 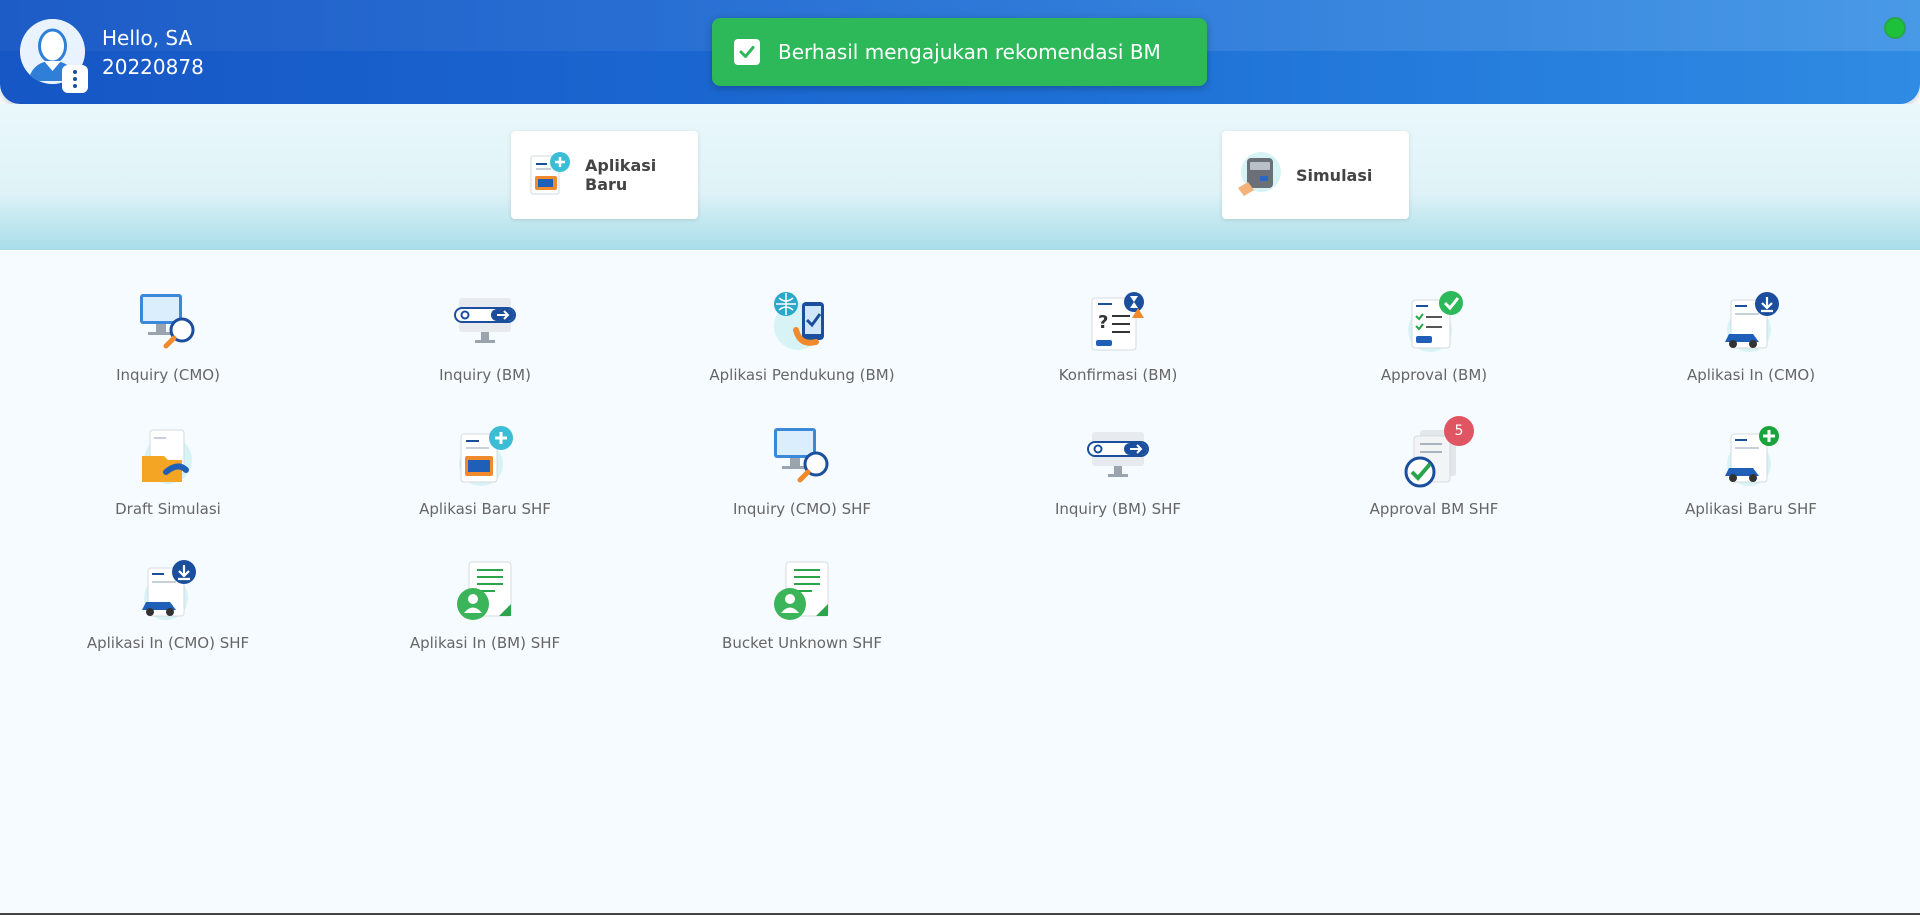 I want to click on menu-inquiry-cmo-shf: Inquiry (CMO) SHF, so click(x=802, y=479).